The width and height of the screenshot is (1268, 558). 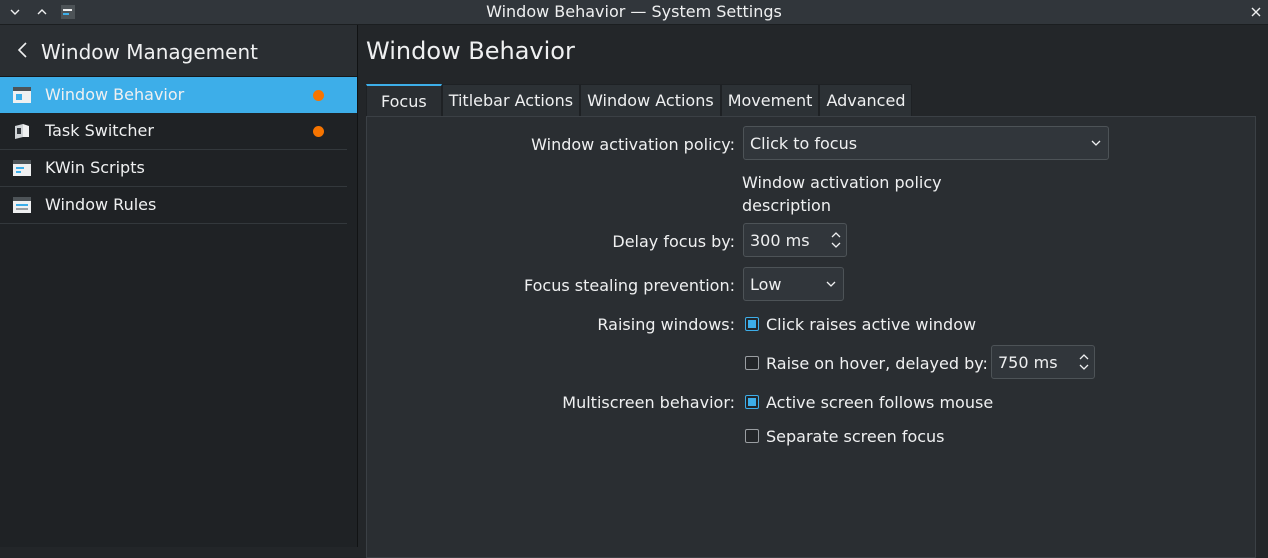 I want to click on task-switcher-icon, so click(x=22, y=131).